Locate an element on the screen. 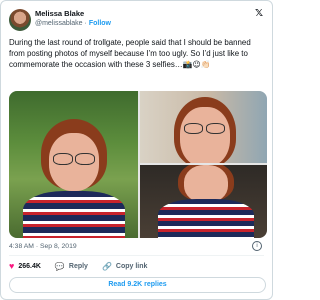 The width and height of the screenshot is (320, 300). divider is located at coordinates (136, 255).